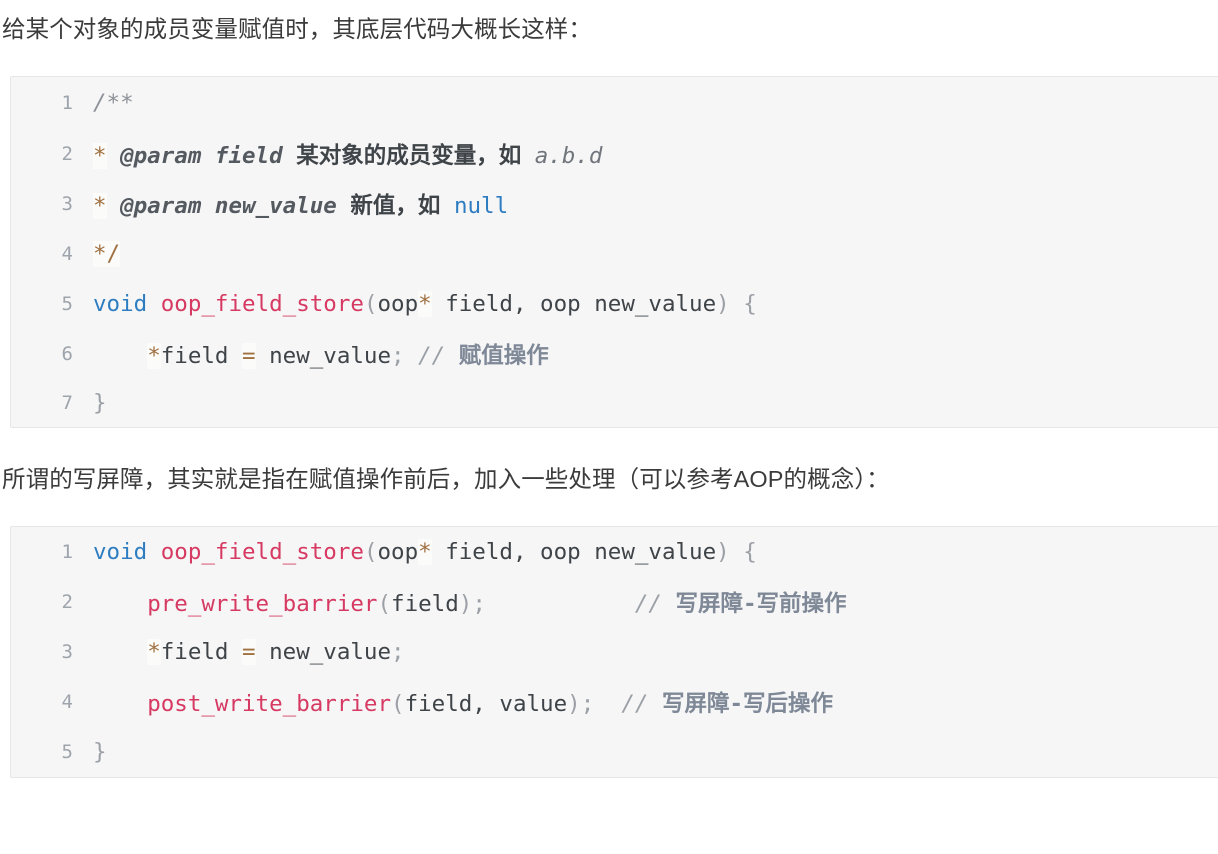  What do you see at coordinates (120, 552) in the screenshot?
I see `token-keyword-void: void` at bounding box center [120, 552].